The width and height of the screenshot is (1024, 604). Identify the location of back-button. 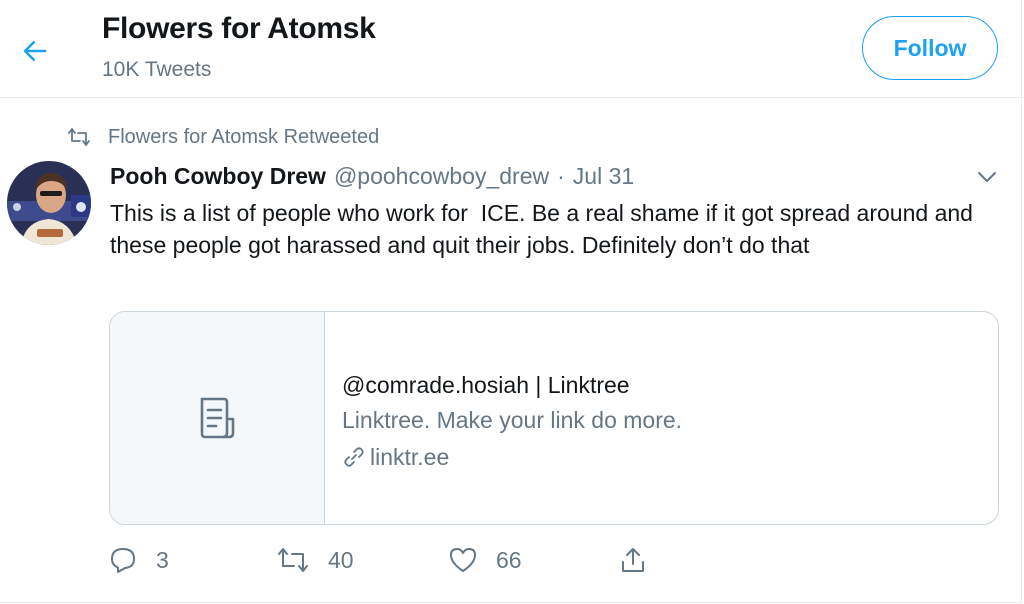
(35, 51).